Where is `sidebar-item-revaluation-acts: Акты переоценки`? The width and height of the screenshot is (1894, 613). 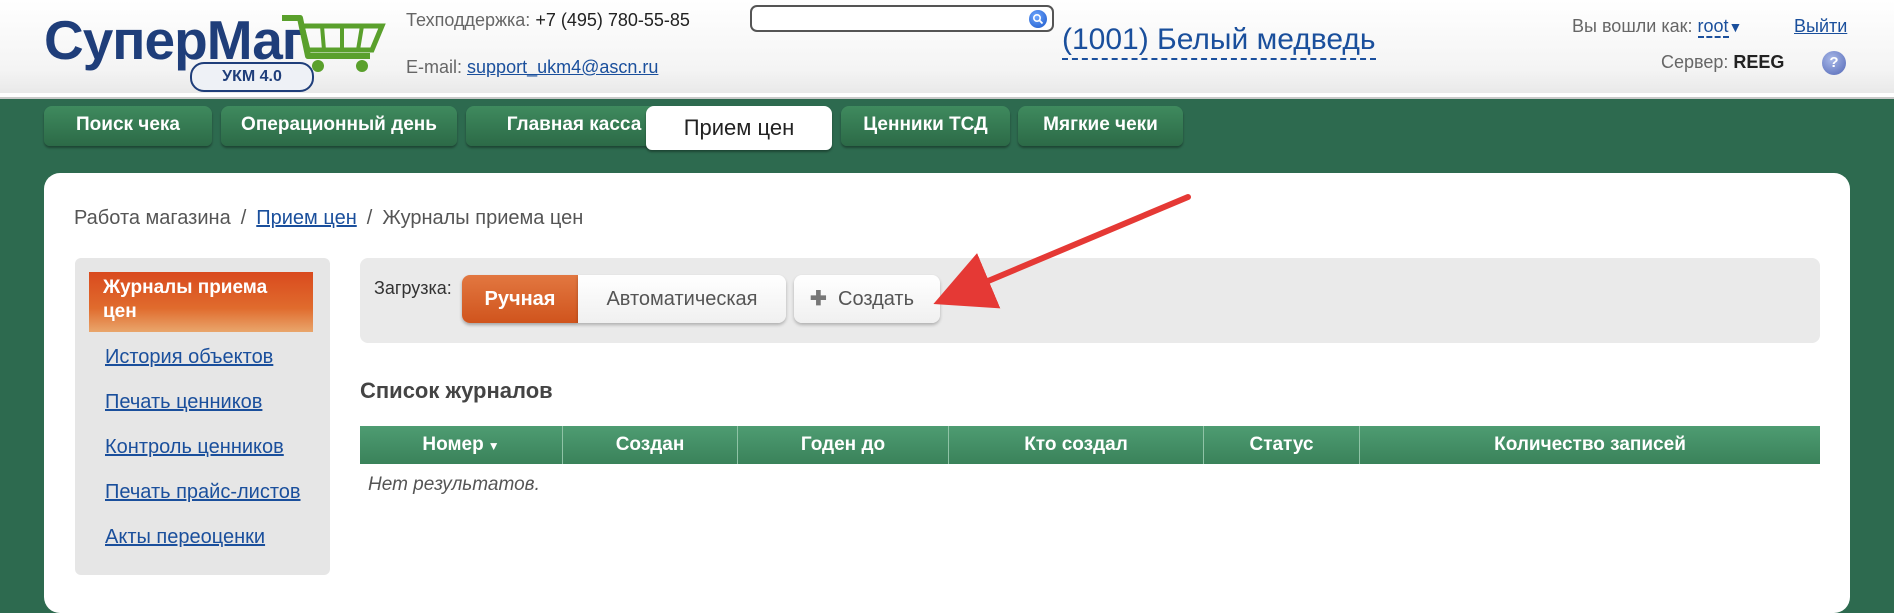 sidebar-item-revaluation-acts: Акты переоценки is located at coordinates (185, 537).